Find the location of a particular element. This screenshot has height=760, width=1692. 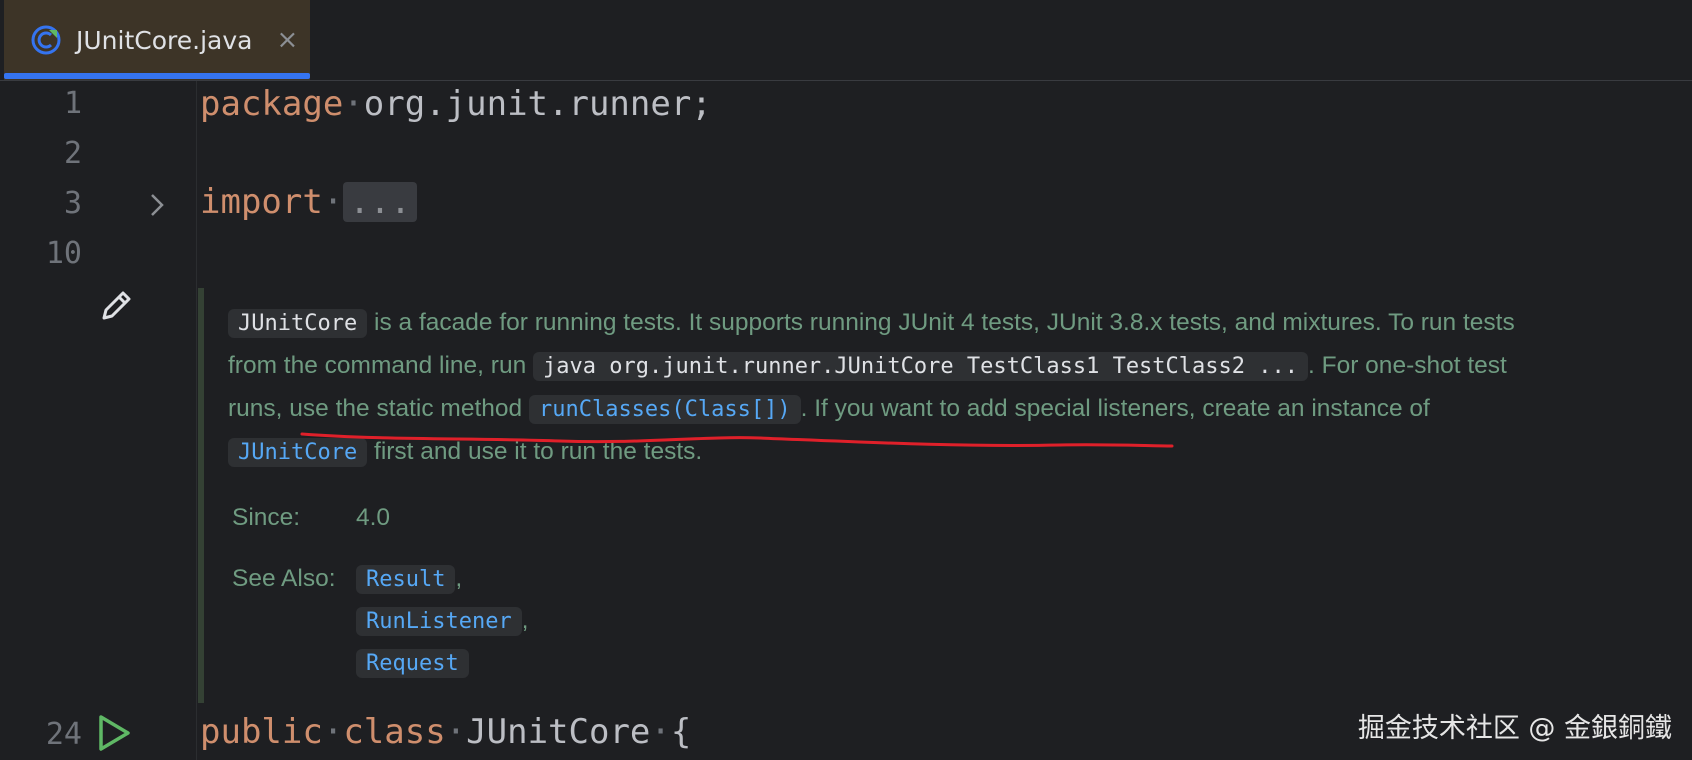

gutter-divider is located at coordinates (196, 420).